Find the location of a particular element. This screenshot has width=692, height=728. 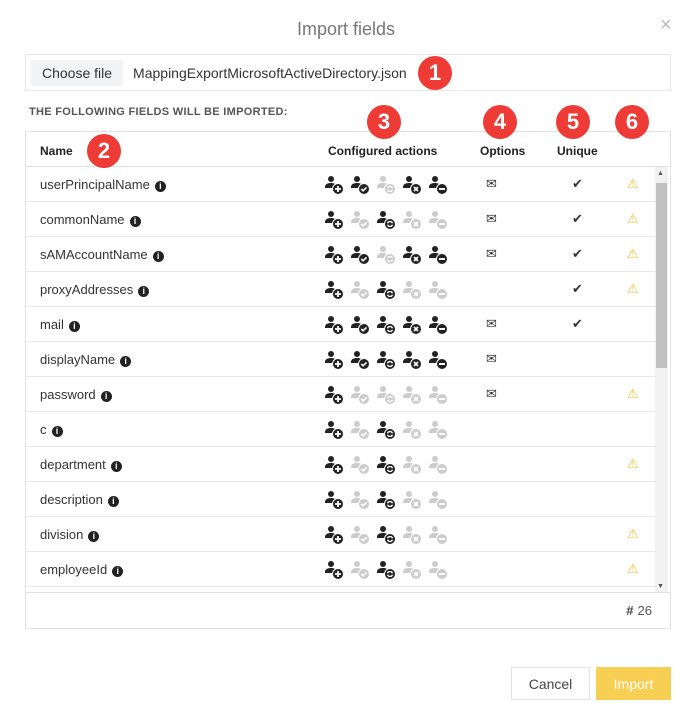

choose-file-button: Choose file is located at coordinates (77, 72).